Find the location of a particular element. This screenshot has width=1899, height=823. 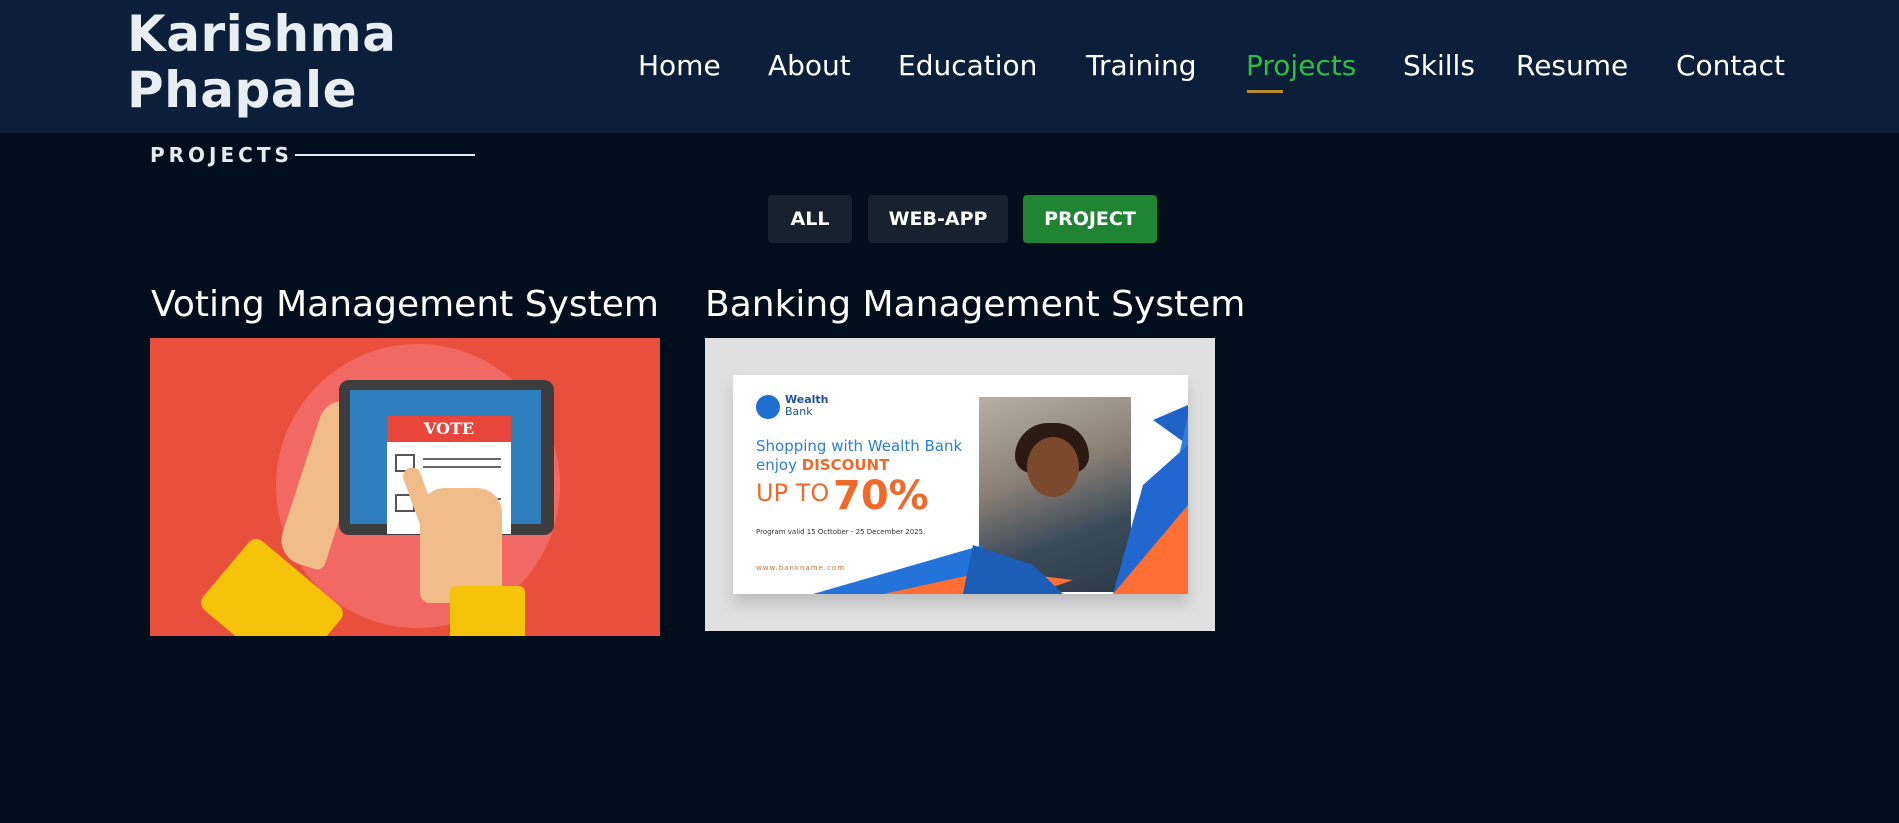

section-title: PROJECTS is located at coordinates (221, 155).